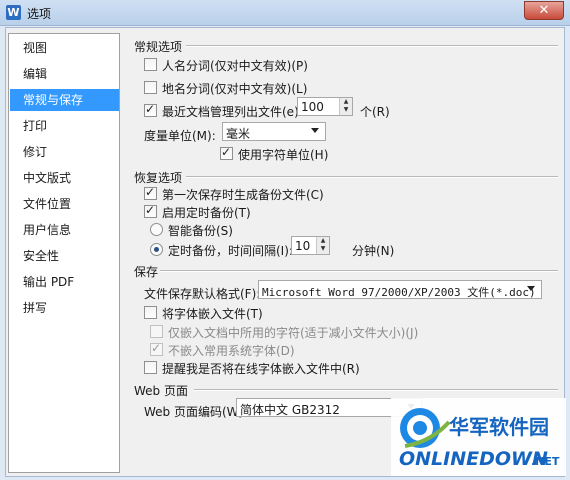 This screenshot has height=480, width=570. I want to click on sidebar-item-file-location: 文件位置, so click(64, 204).